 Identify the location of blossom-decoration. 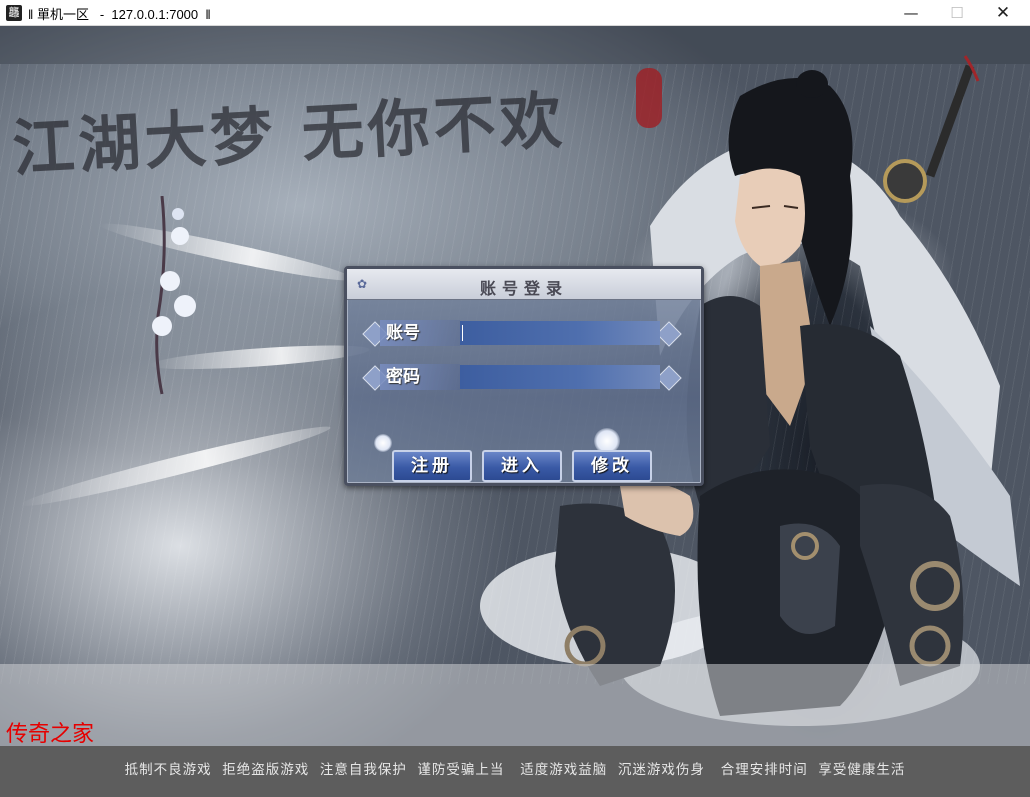
(383, 443).